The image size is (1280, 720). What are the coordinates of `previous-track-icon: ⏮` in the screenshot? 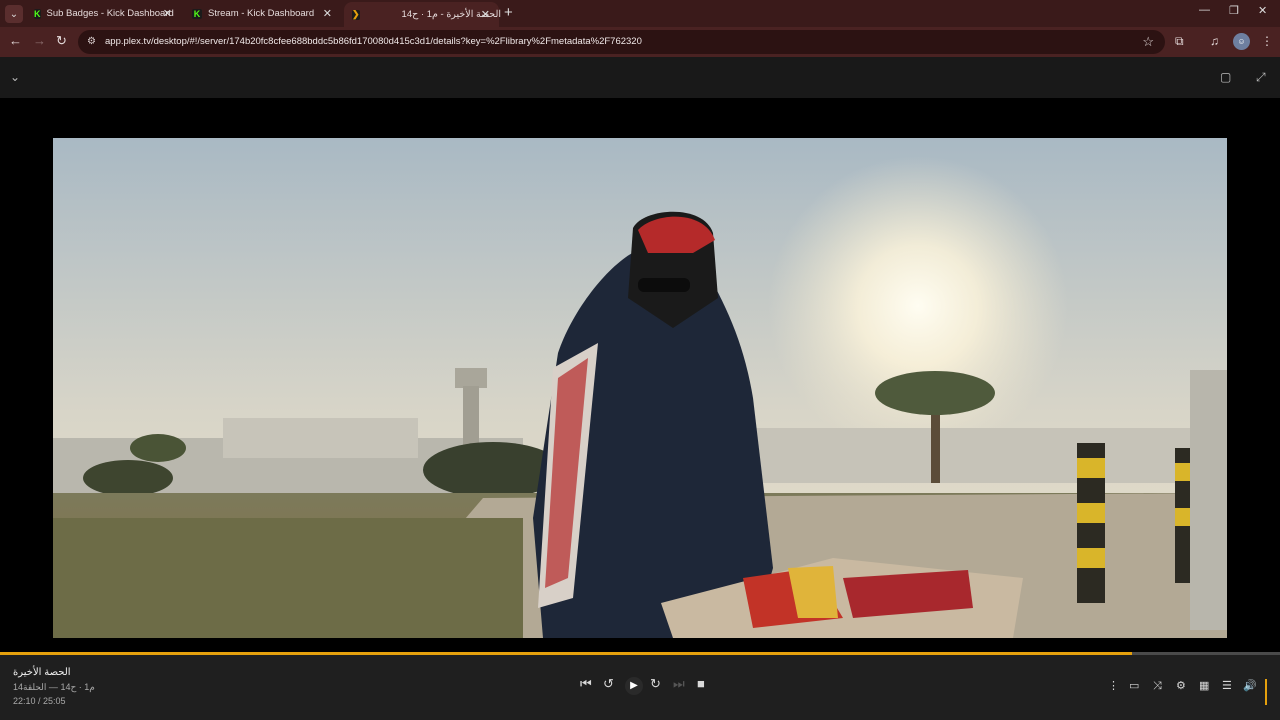 It's located at (586, 684).